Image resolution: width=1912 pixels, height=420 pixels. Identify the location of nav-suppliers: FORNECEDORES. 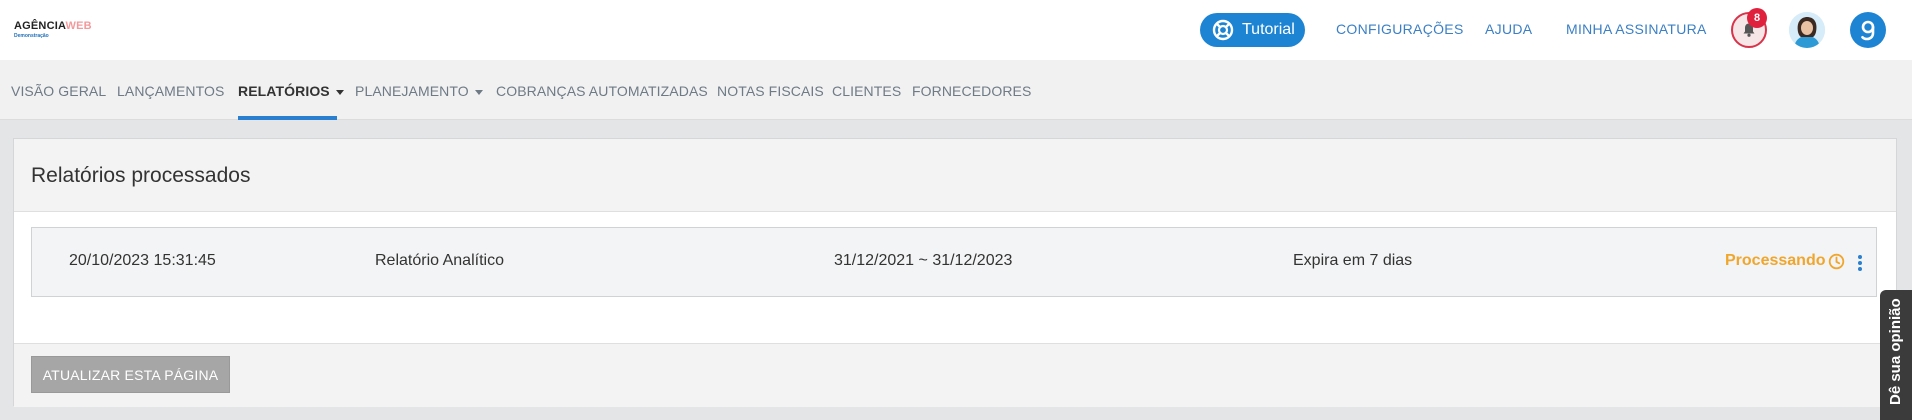
(971, 91).